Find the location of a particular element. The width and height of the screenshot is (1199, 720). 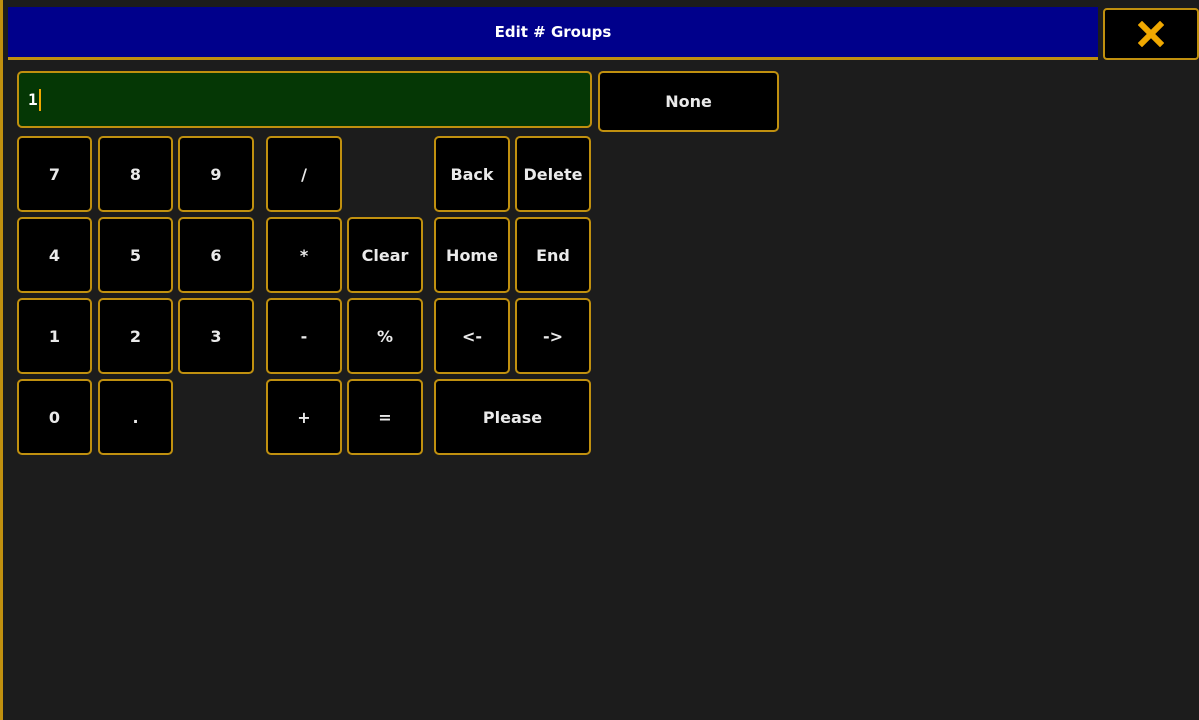

back-button: Back is located at coordinates (472, 174).